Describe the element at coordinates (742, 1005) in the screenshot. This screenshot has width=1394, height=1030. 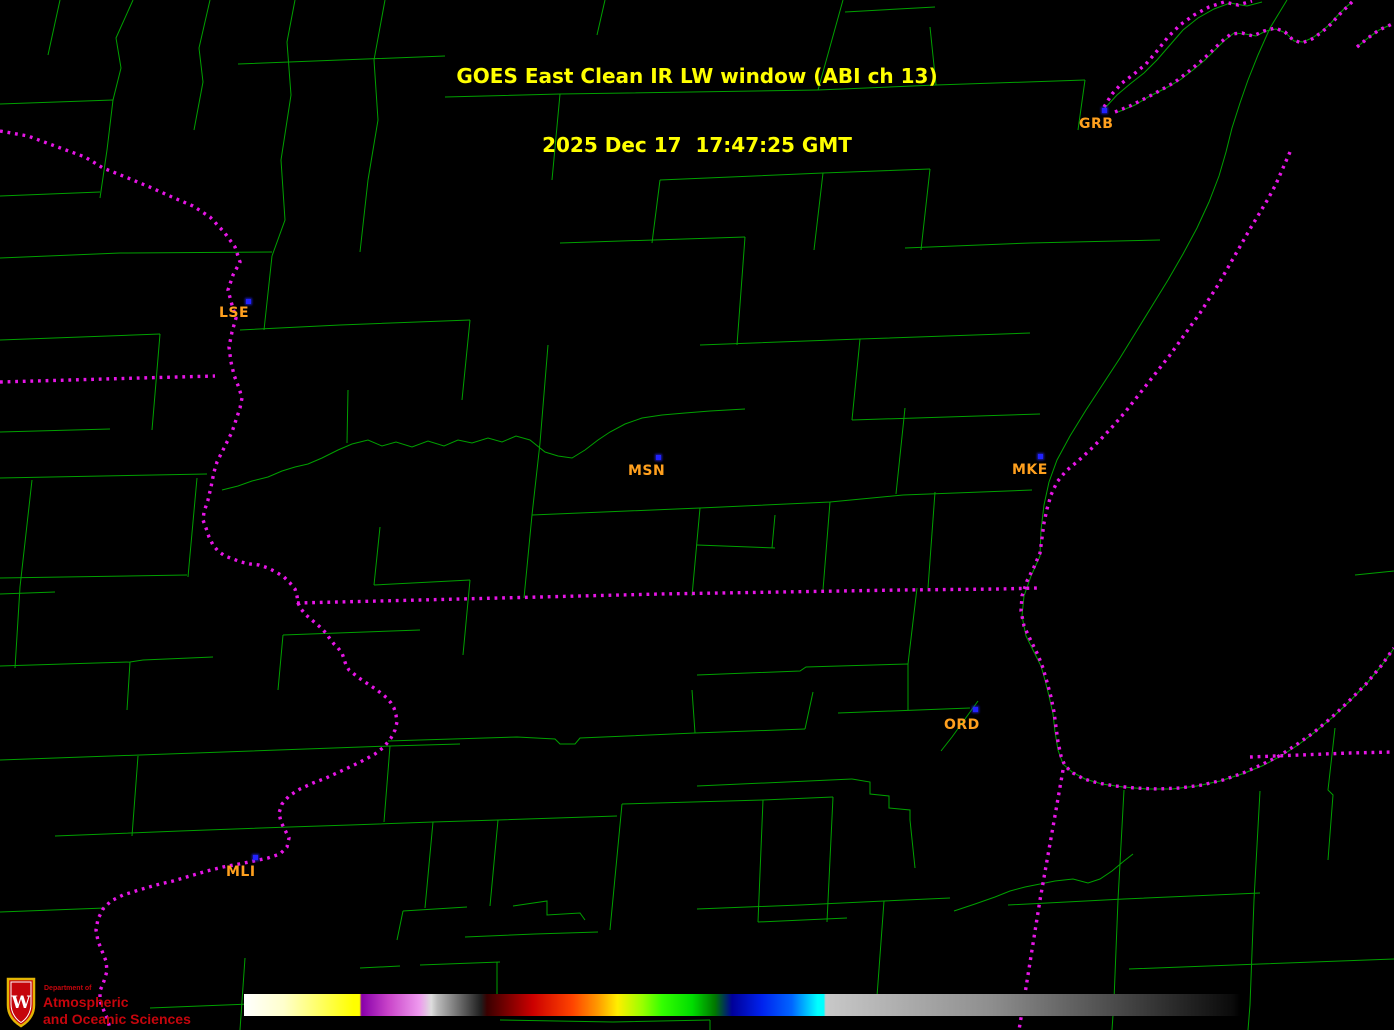
I see `colorbar` at that location.